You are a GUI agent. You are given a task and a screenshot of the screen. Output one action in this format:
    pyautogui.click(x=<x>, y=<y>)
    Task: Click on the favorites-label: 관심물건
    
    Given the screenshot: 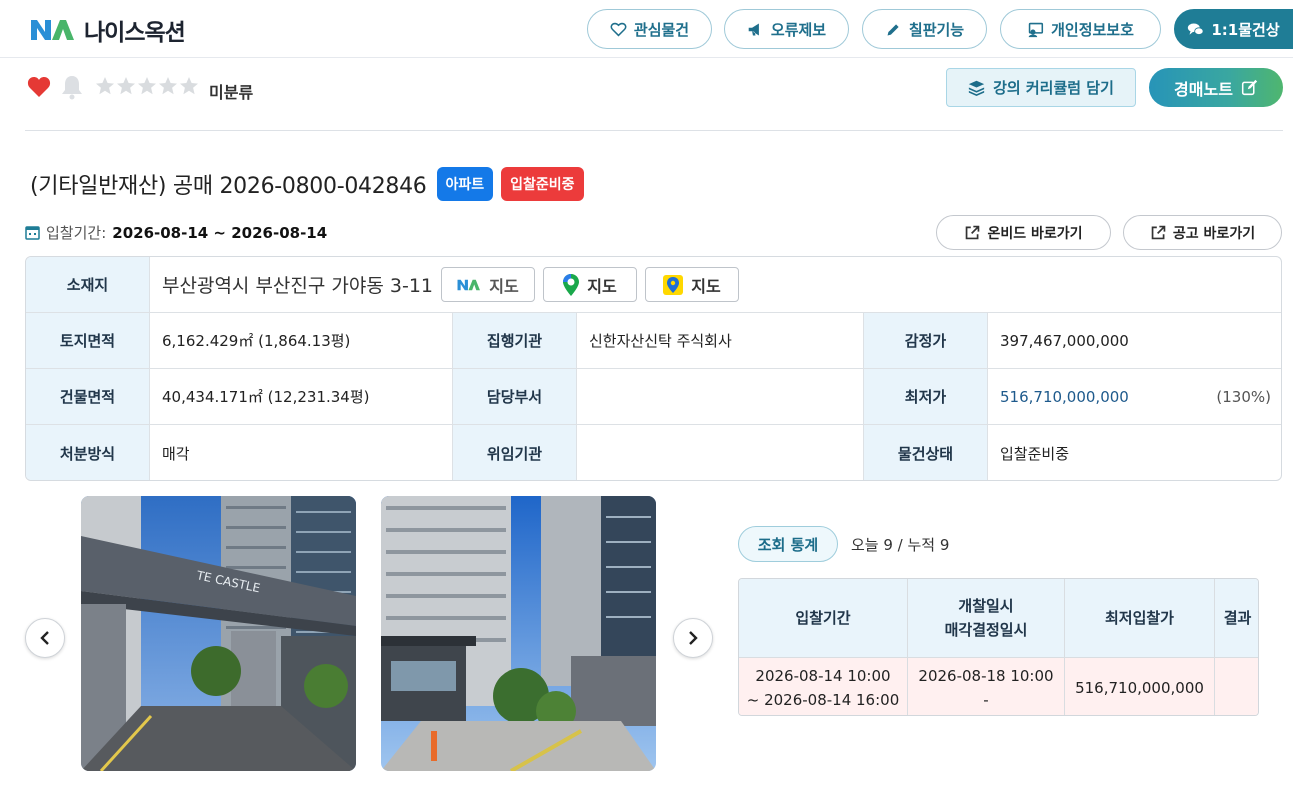 What is the action you would take?
    pyautogui.click(x=661, y=29)
    